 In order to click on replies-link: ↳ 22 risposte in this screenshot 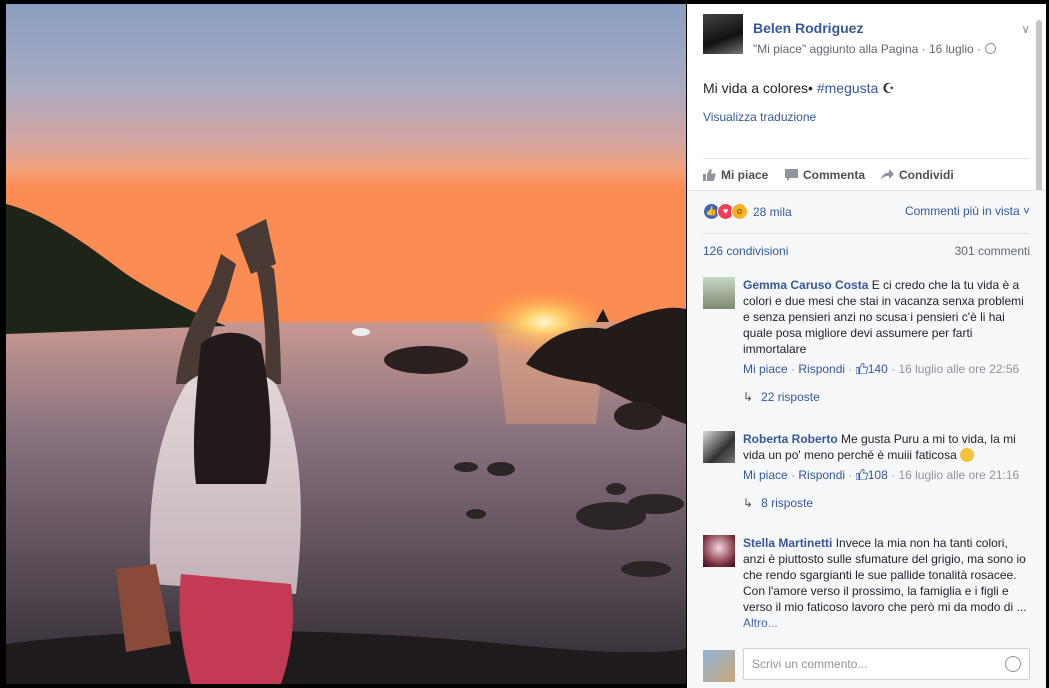, I will do `click(885, 397)`.